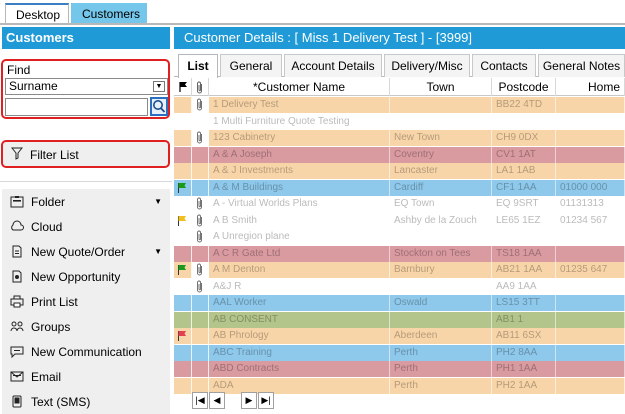 The image size is (625, 414). I want to click on tab-general: General, so click(251, 65).